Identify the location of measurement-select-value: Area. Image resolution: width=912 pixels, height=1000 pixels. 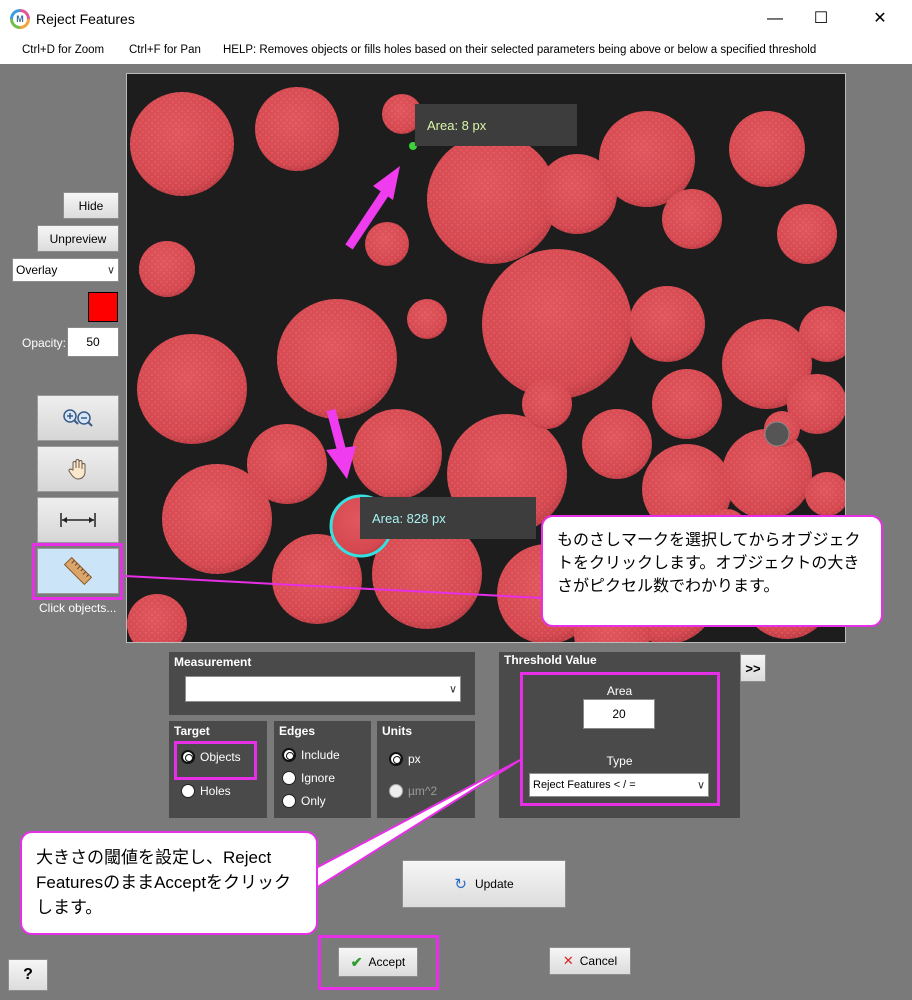
(202, 689).